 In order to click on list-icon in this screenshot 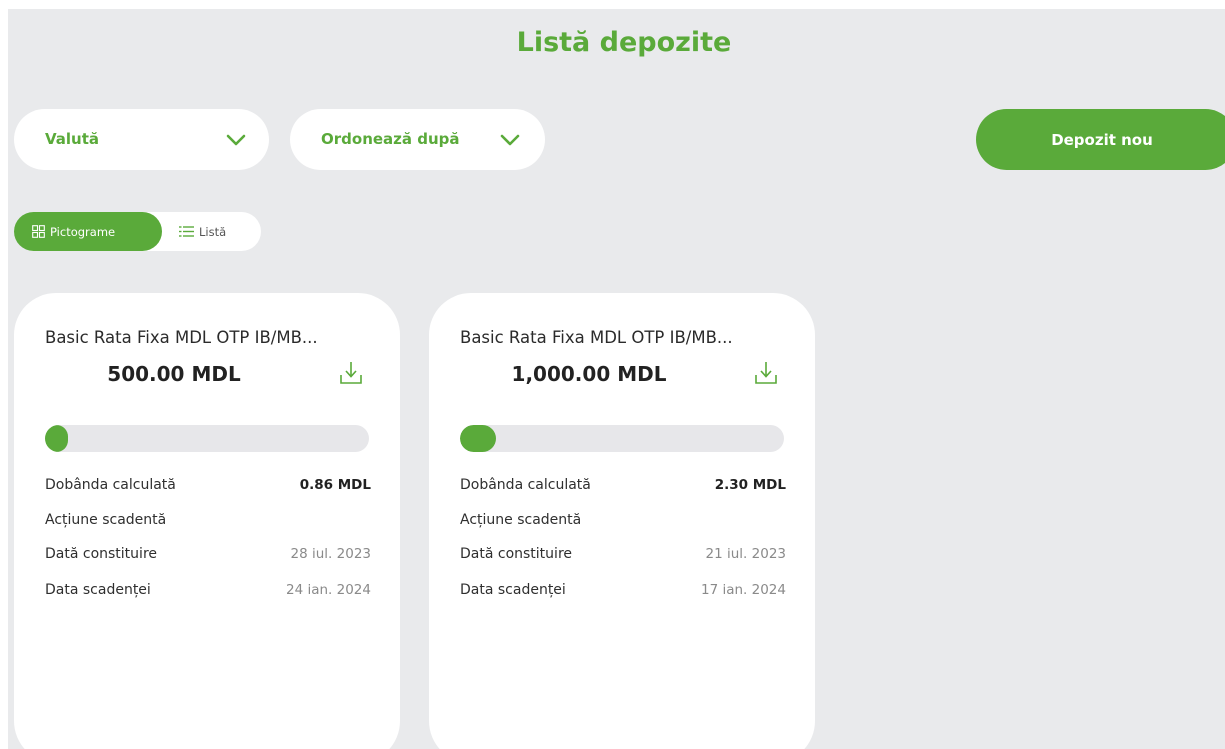, I will do `click(186, 231)`.